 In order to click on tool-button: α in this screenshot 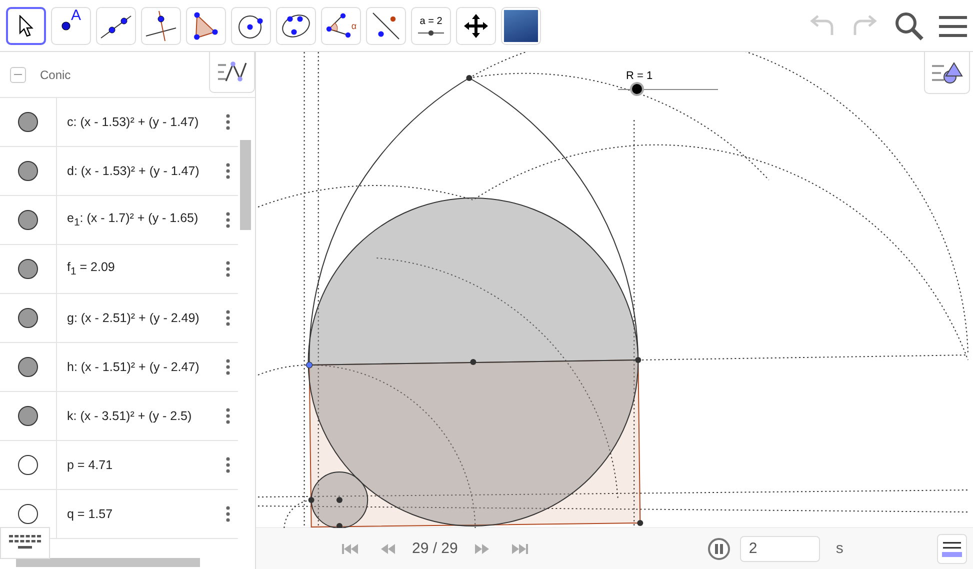, I will do `click(341, 25)`.